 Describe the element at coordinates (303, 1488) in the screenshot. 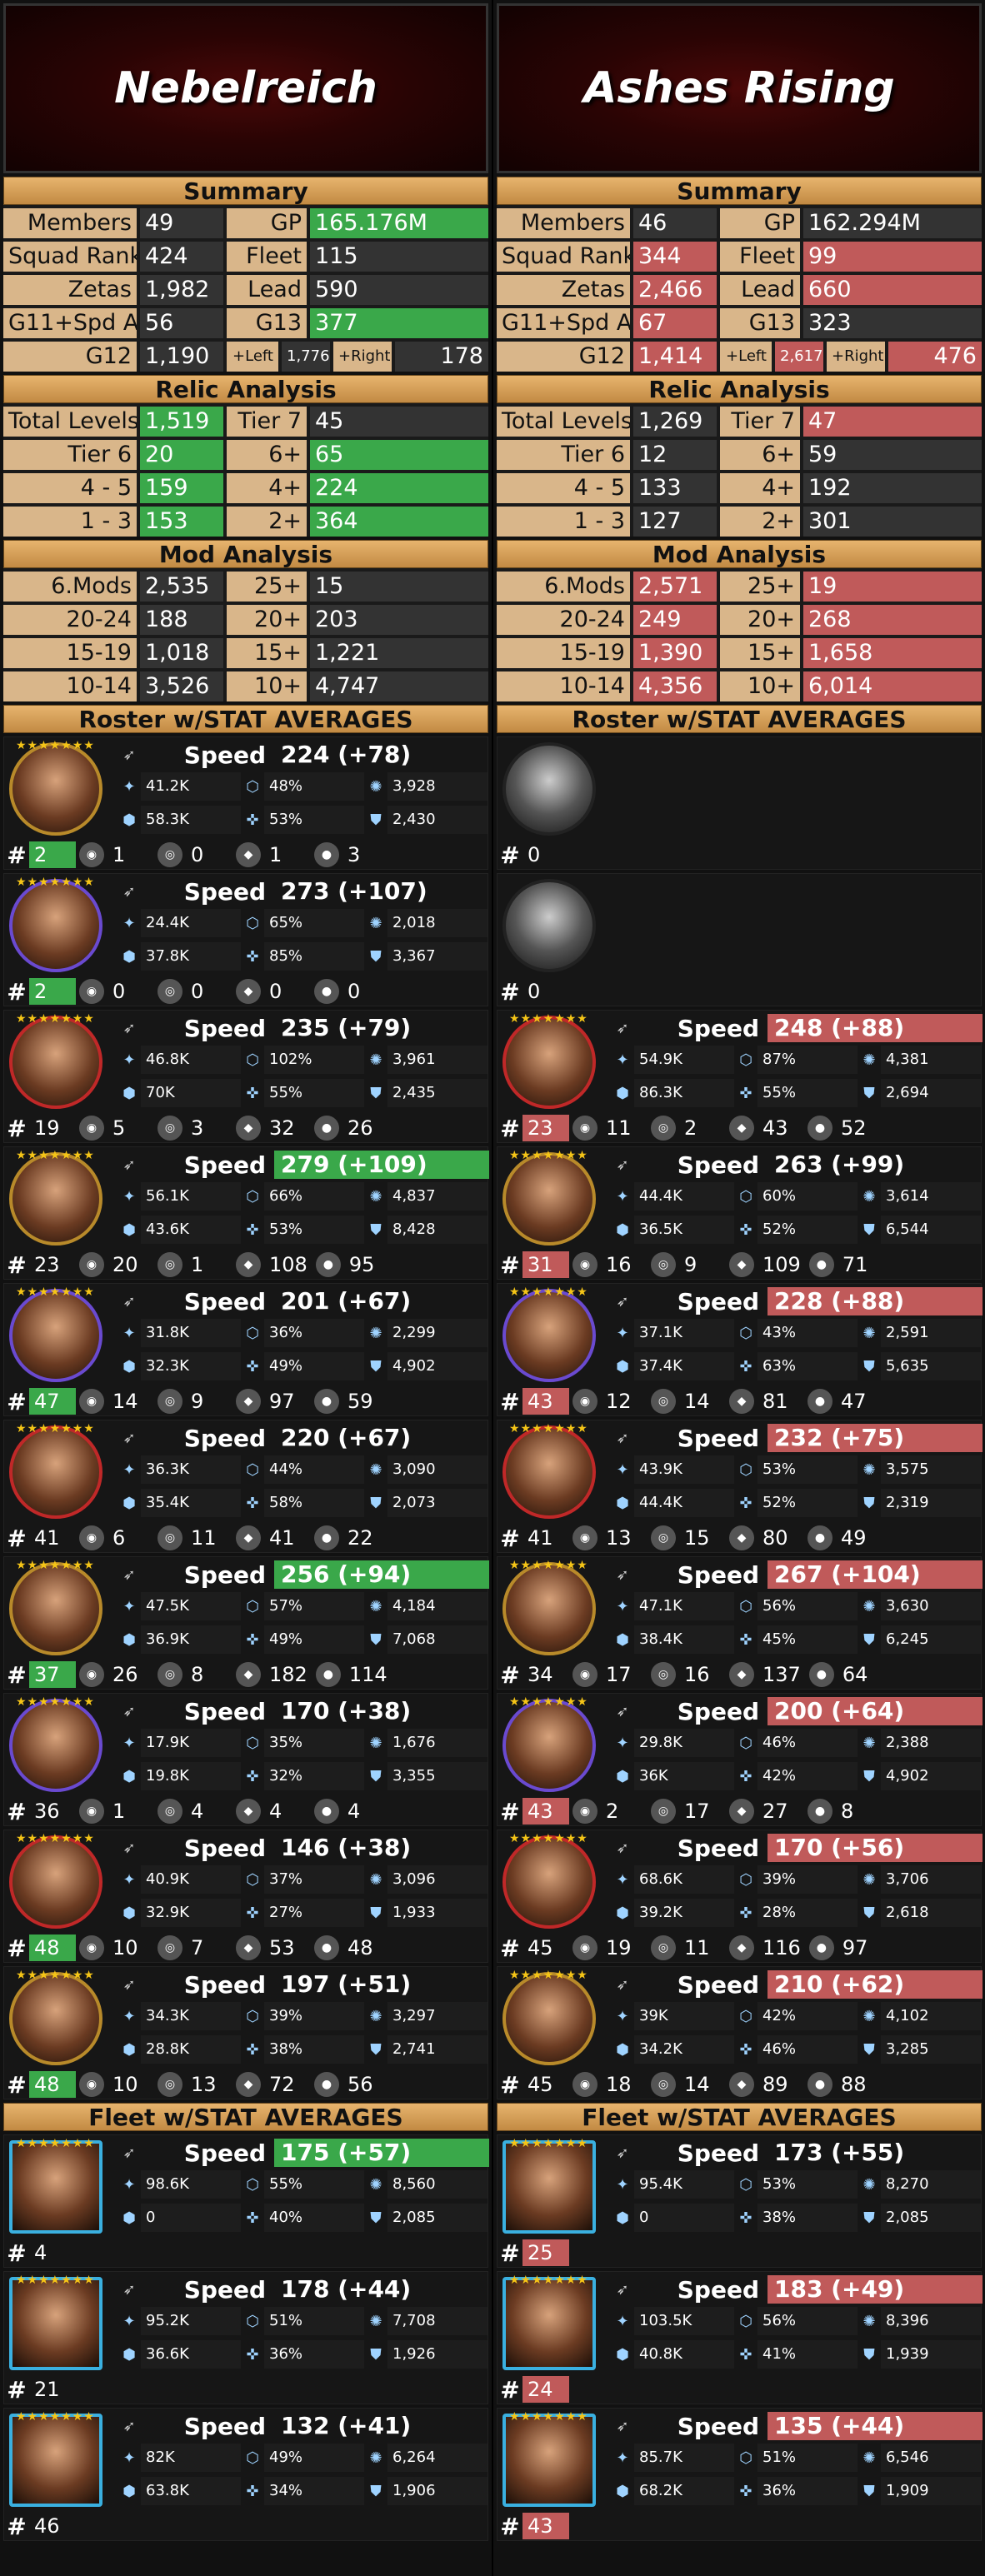

I see `stat-grid: ✦ 36.3K ⬡ 44% ✺ 3,090 ⬢ 35.4K ✜ 58% ⛊ 2,073` at that location.